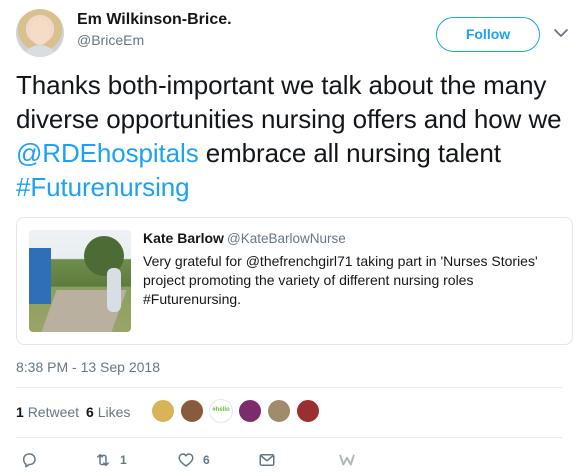 The image size is (578, 476). Describe the element at coordinates (53, 412) in the screenshot. I see `retweet-stat-label: Retweet` at that location.